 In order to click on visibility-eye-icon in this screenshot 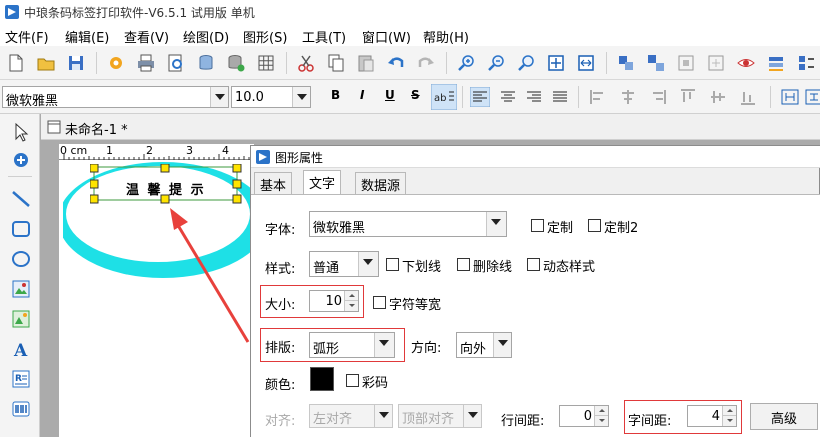, I will do `click(746, 63)`.